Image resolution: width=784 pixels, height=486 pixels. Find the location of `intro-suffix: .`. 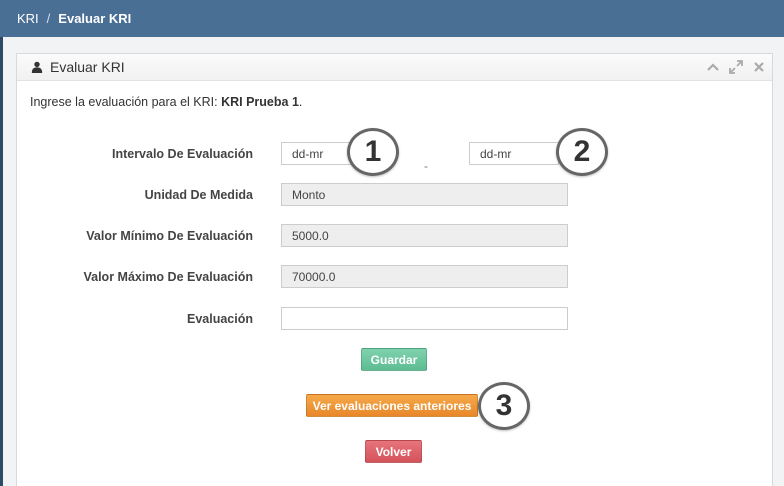

intro-suffix: . is located at coordinates (300, 102).